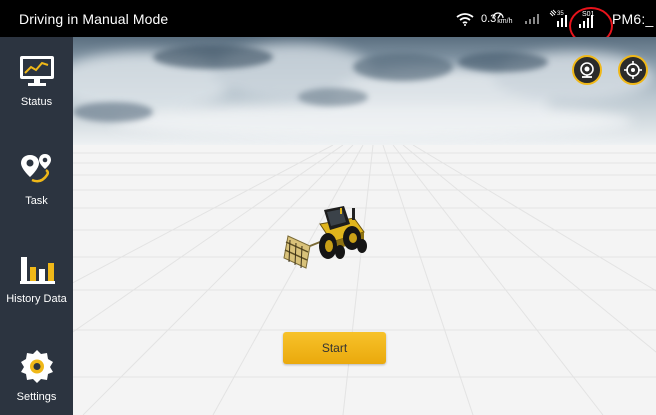 The height and width of the screenshot is (415, 656). I want to click on harrow-implement, so click(302, 252).